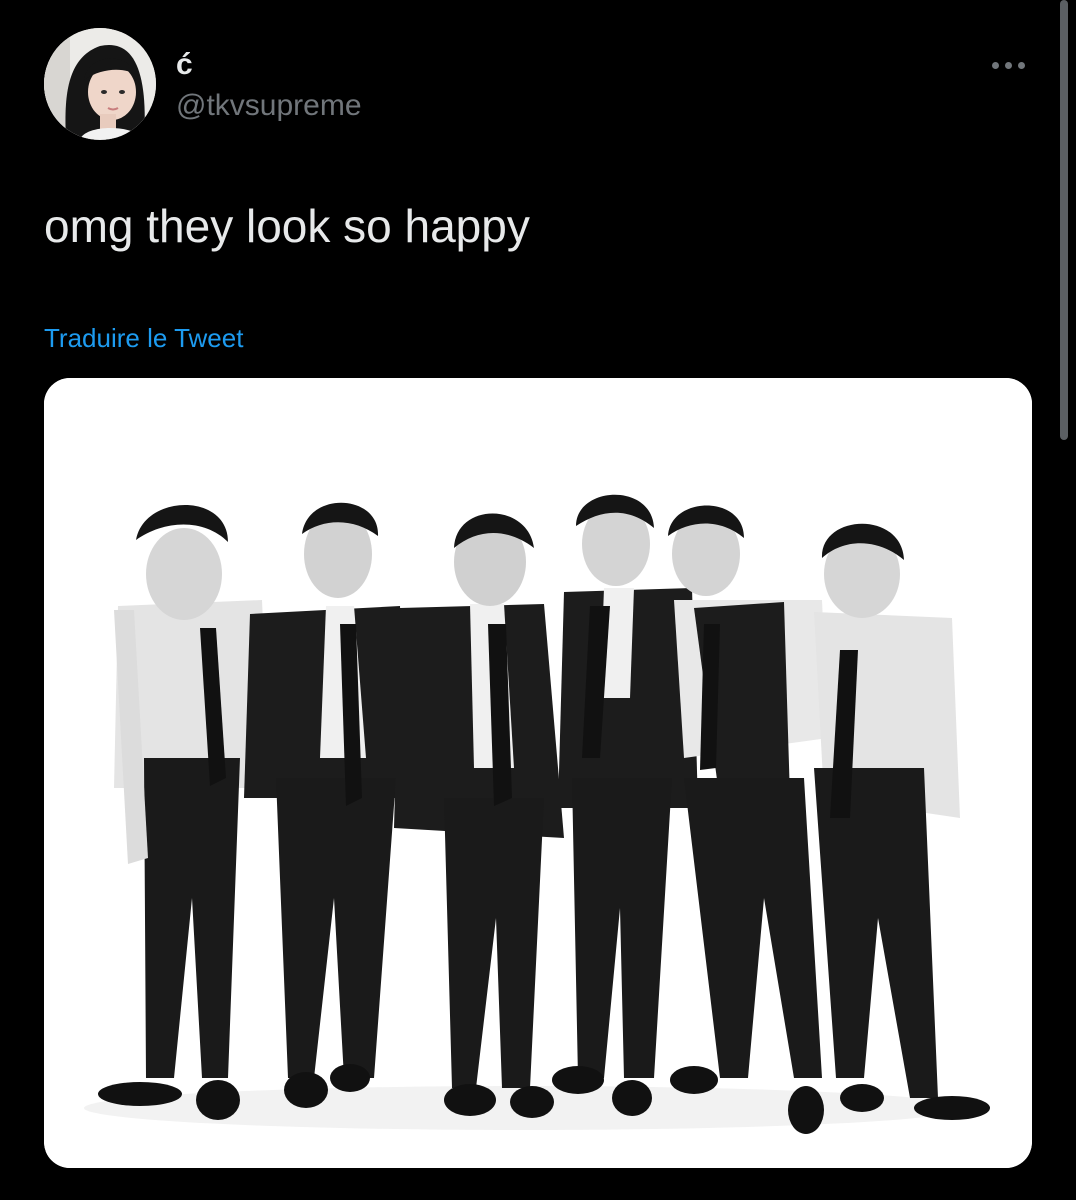 This screenshot has width=1076, height=1200. Describe the element at coordinates (287, 226) in the screenshot. I see `tweet-text: omg they look so happy` at that location.